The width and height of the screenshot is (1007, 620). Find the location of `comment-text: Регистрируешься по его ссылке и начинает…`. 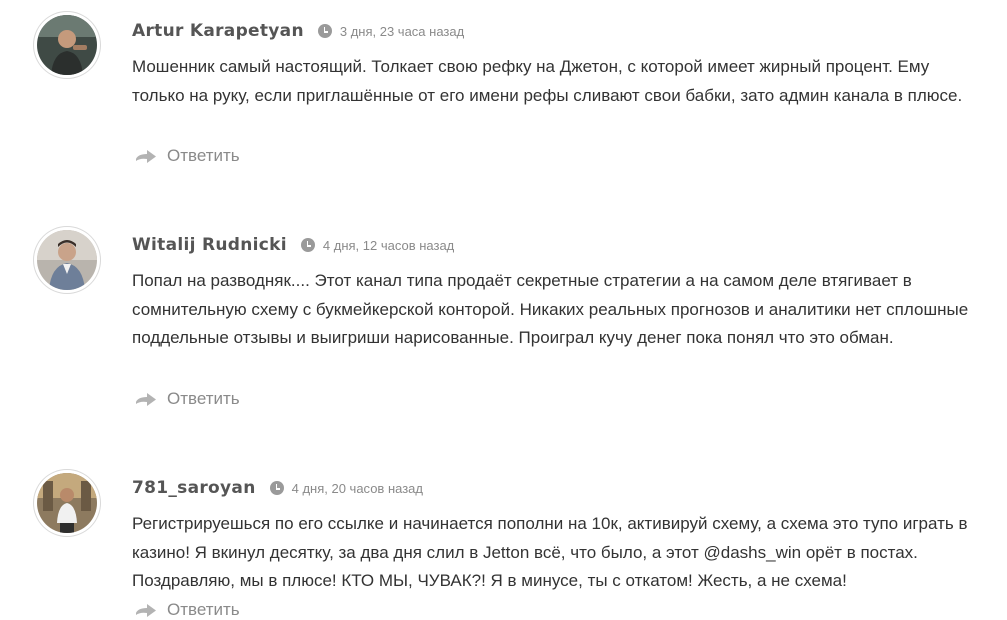

comment-text: Регистрируешься по его ссылке и начинает… is located at coordinates (550, 552).